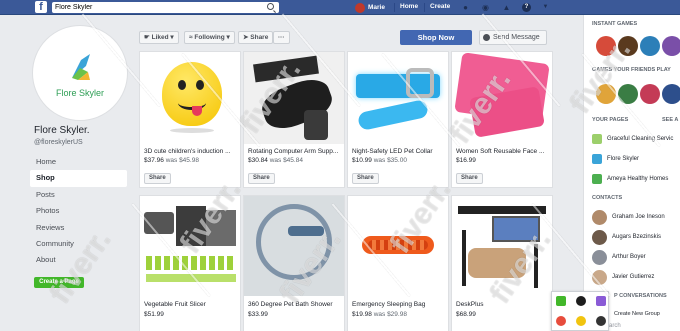 The image size is (680, 331). I want to click on chat-search-input: arch, so click(615, 326).